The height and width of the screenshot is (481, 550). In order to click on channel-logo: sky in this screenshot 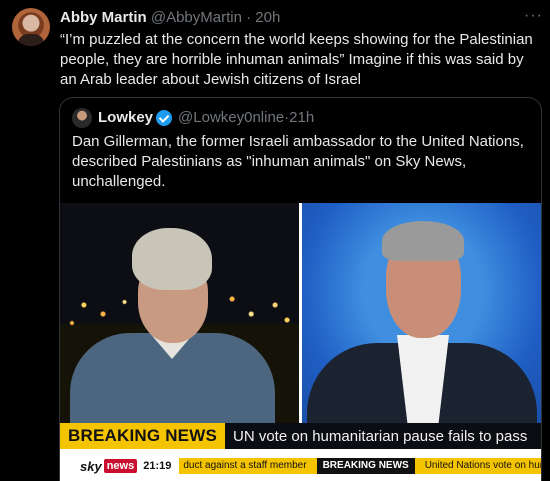, I will do `click(91, 466)`.